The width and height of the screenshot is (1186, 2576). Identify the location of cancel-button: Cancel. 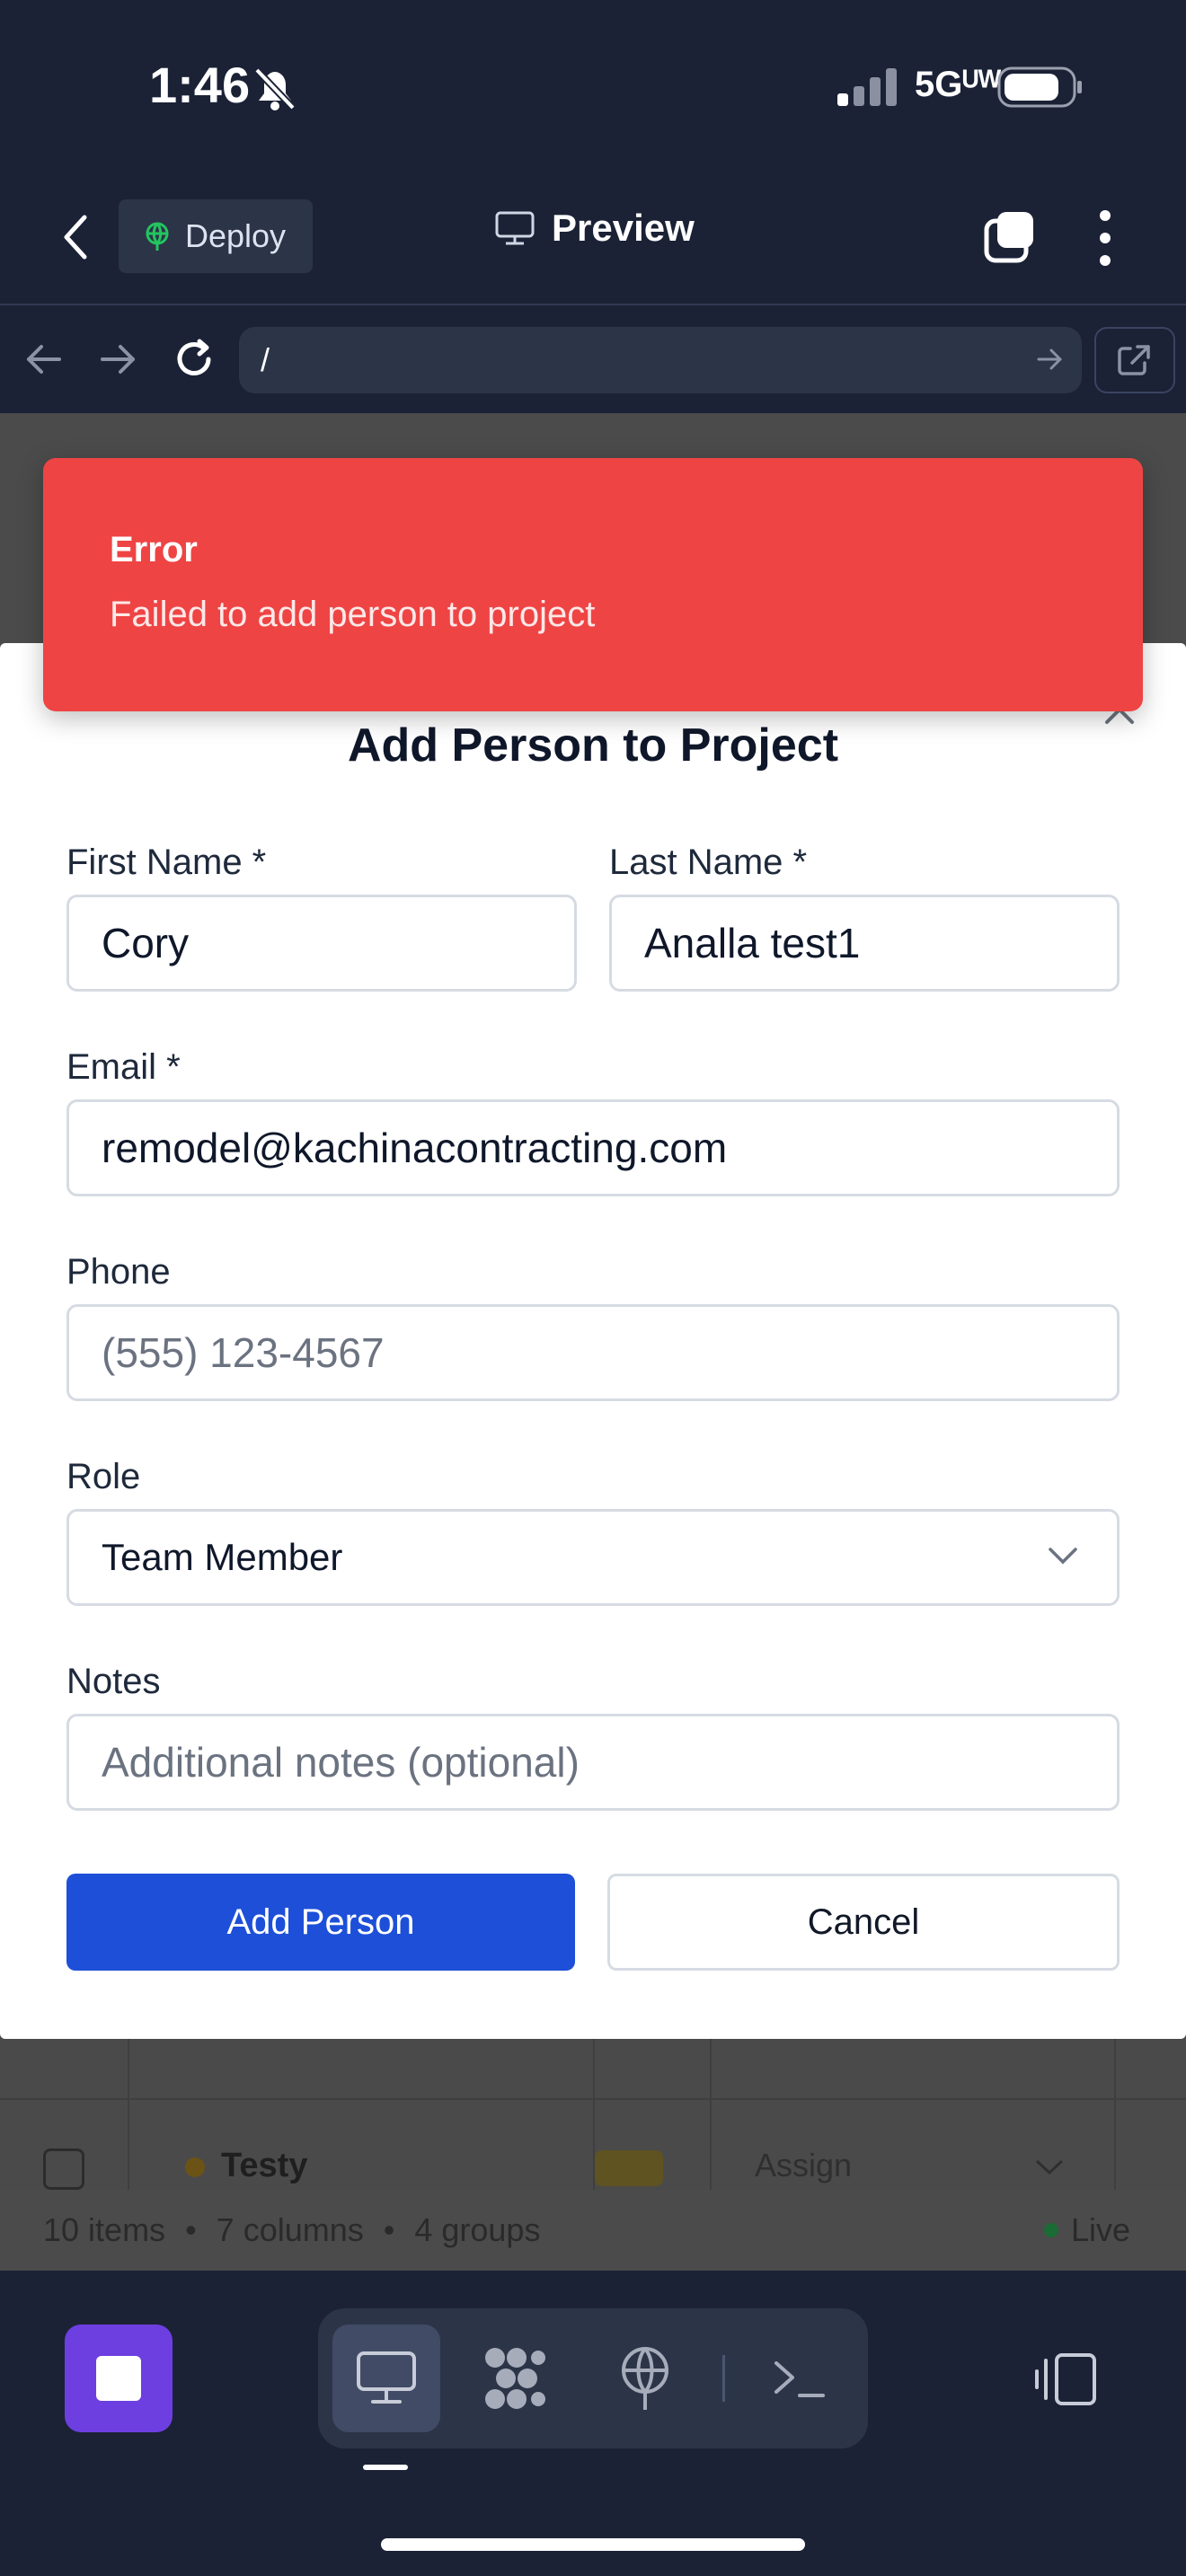
(863, 1922).